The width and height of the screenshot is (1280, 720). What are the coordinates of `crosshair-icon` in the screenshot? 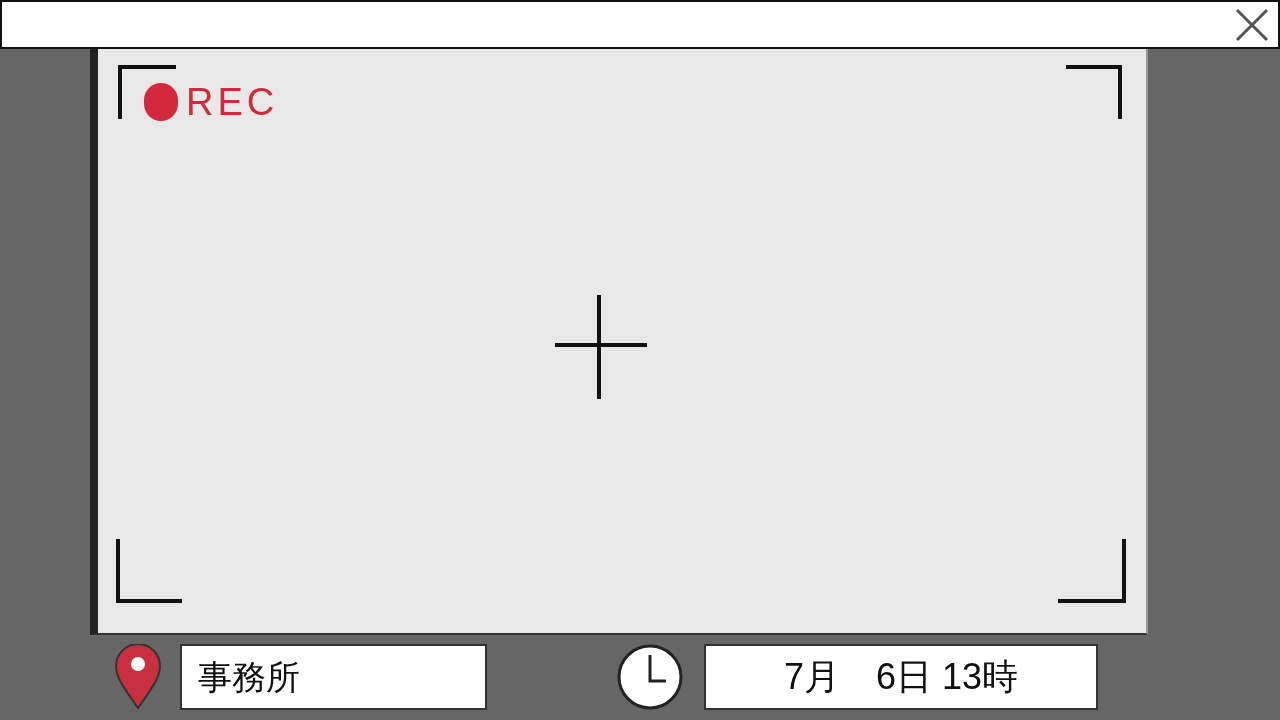 It's located at (601, 347).